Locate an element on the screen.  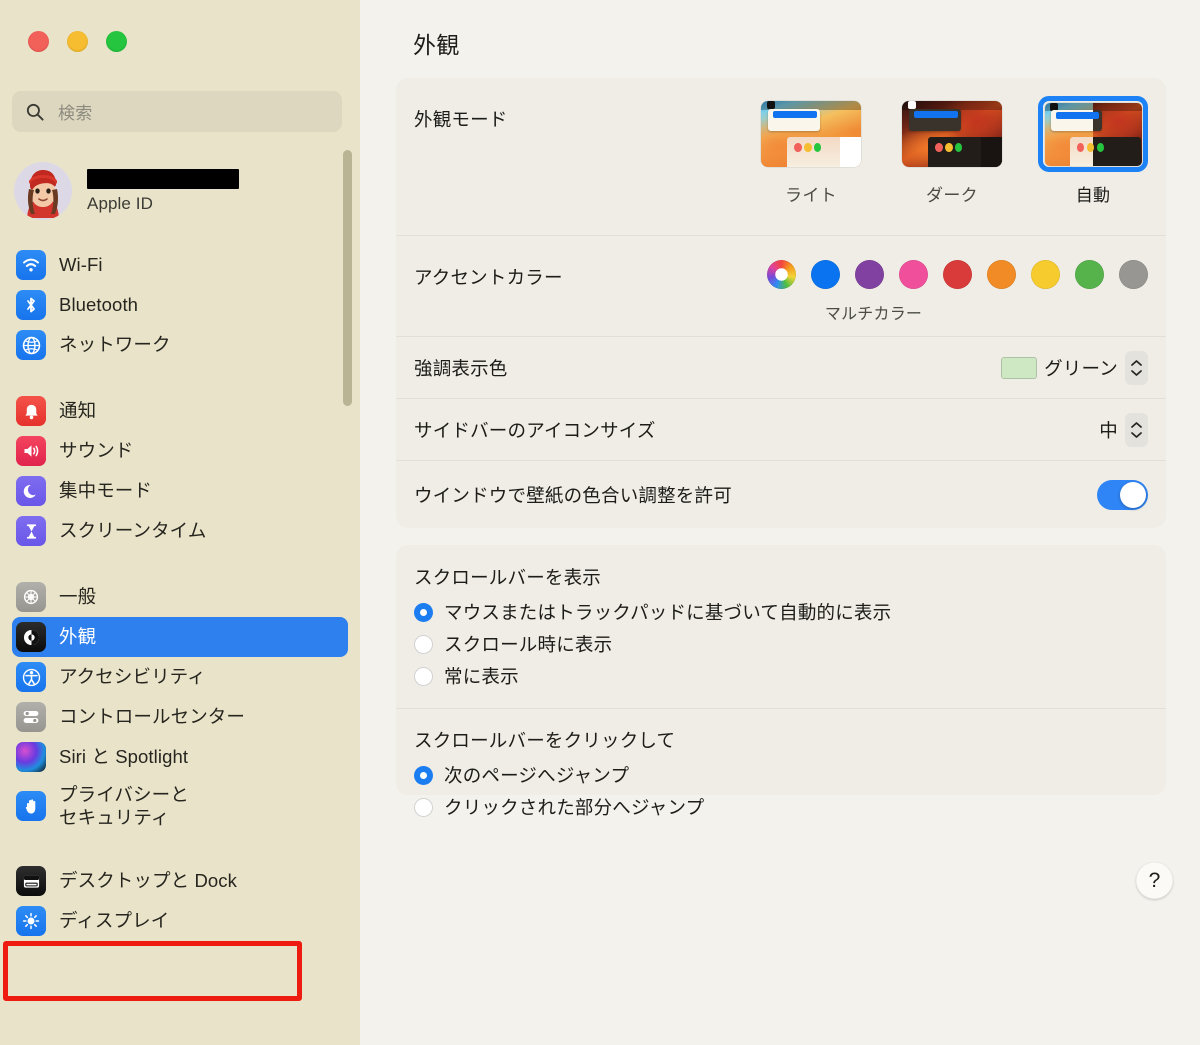
bluetooth-icon is located at coordinates (31, 305).